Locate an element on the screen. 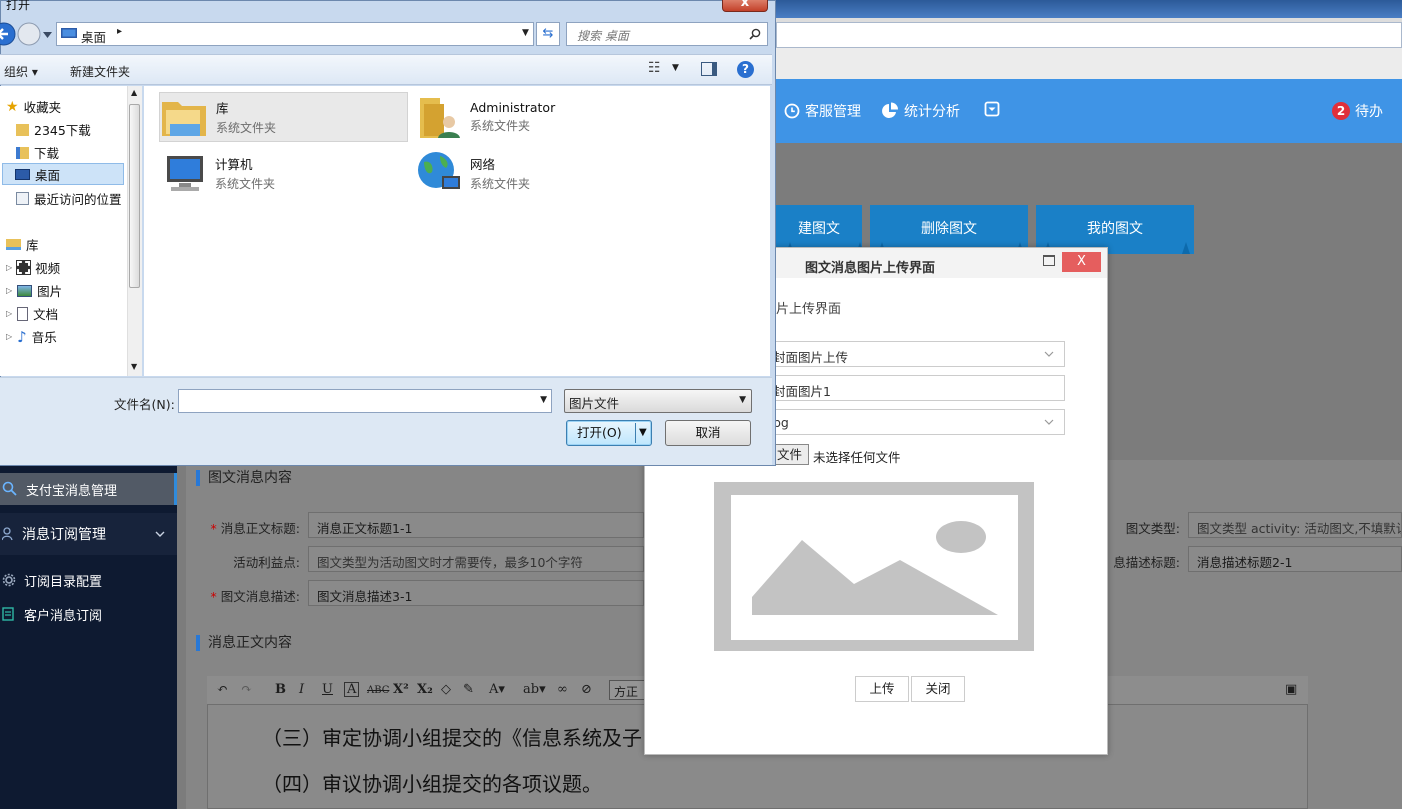  nav-videos: ▷ 视频 is located at coordinates (33, 267).